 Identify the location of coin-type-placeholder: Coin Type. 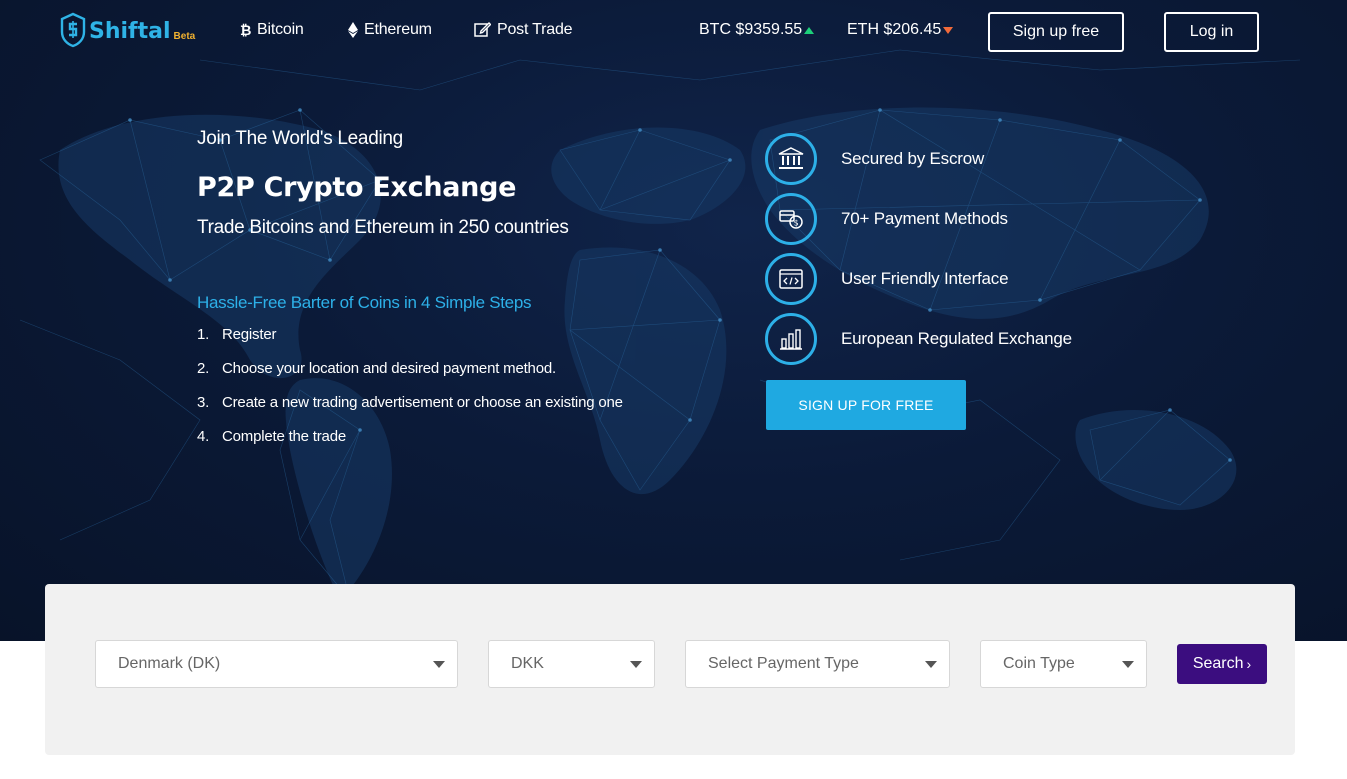
(1039, 663).